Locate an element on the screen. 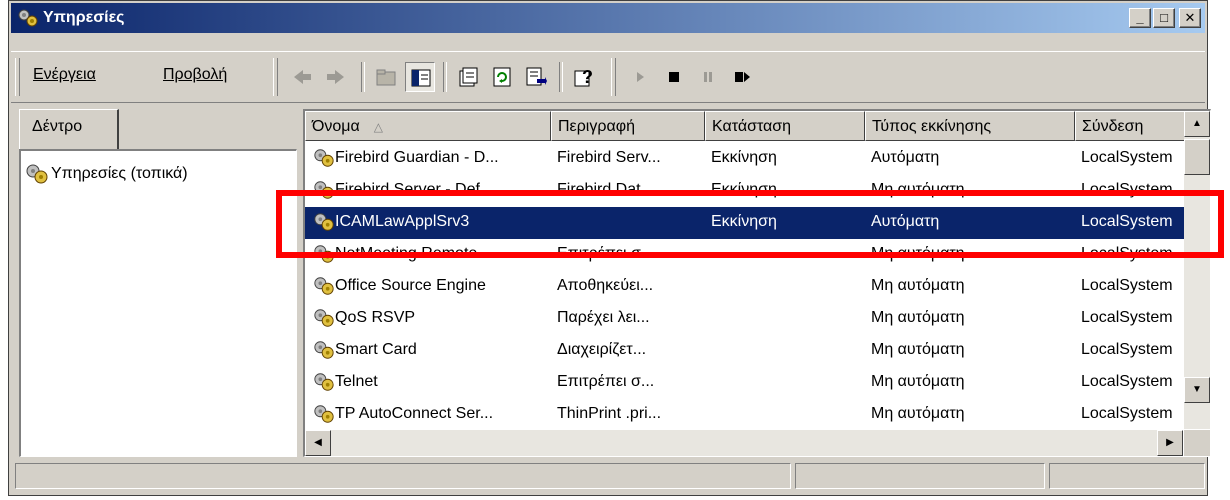 The width and height of the screenshot is (1230, 500). properties-button is located at coordinates (468, 77).